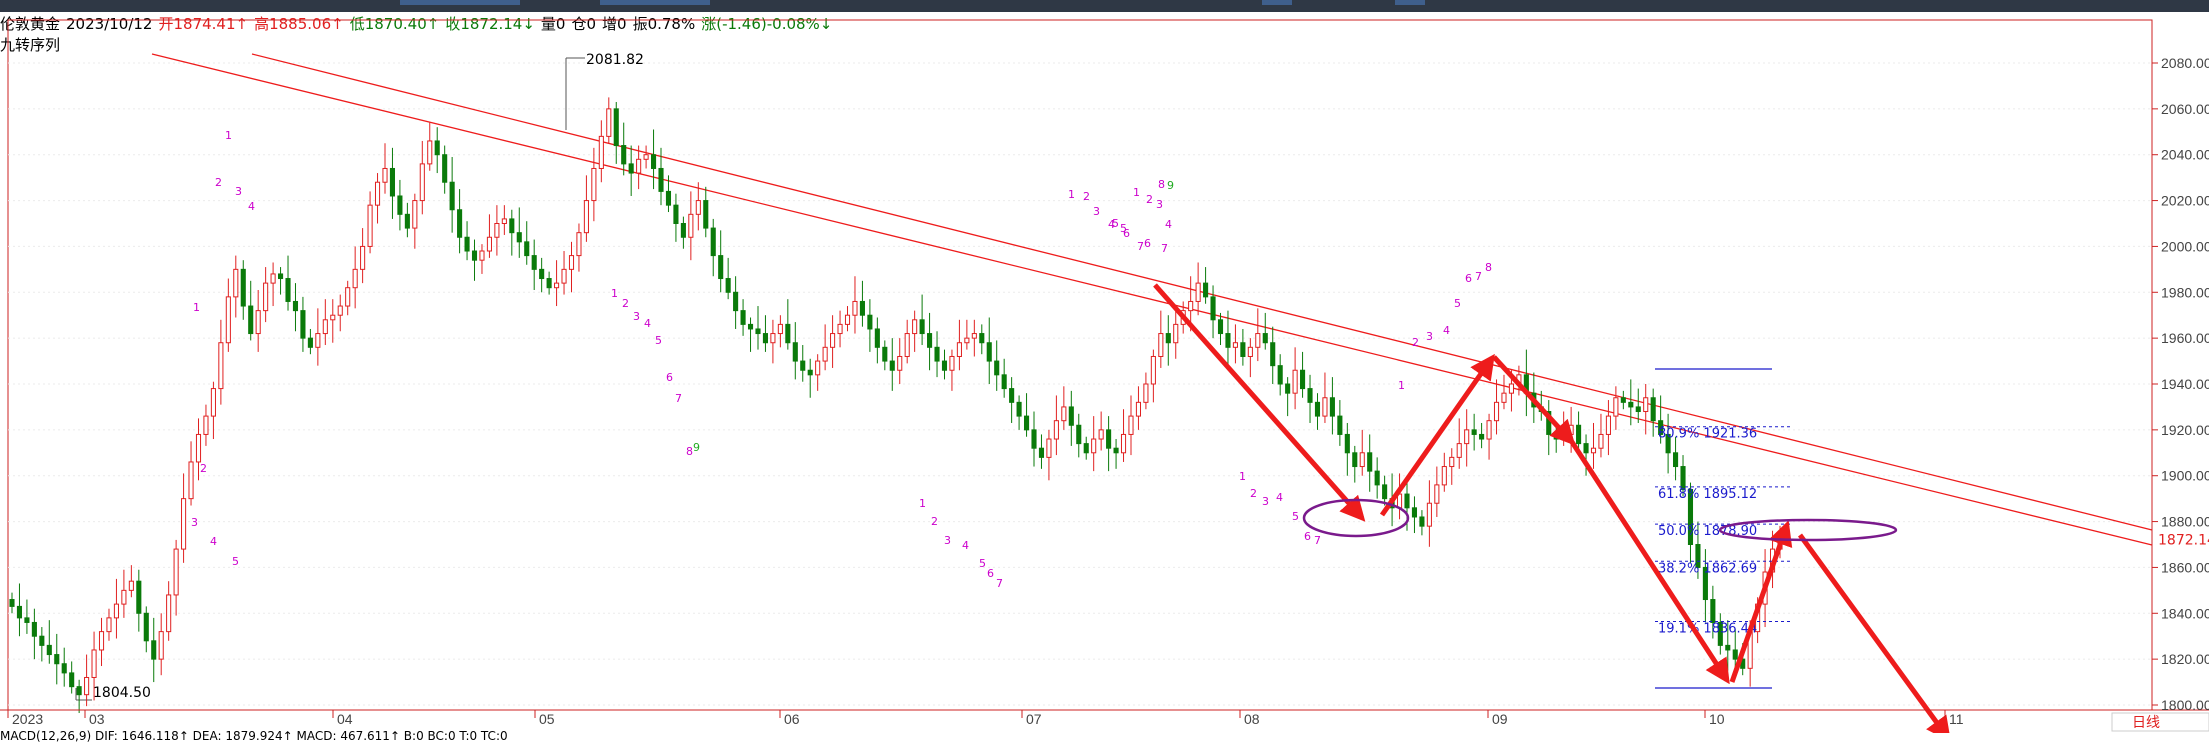 This screenshot has width=2209, height=747. I want to click on x-tick-label: 05, so click(547, 719).